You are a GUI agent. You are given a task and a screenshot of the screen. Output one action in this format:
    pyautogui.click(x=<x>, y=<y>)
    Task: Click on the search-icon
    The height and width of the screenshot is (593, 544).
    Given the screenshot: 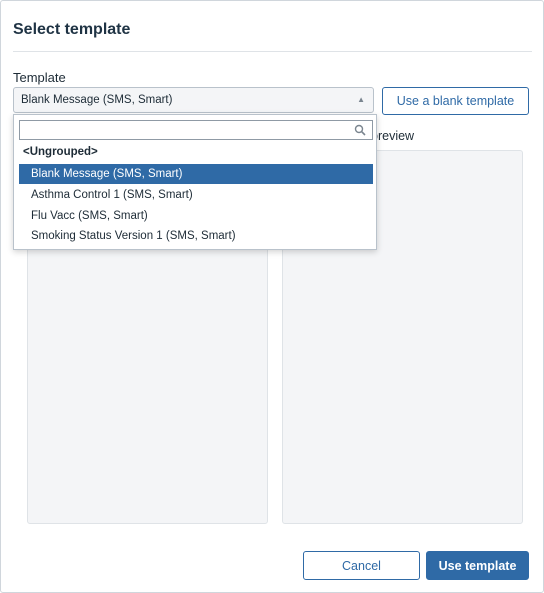 What is the action you would take?
    pyautogui.click(x=360, y=130)
    